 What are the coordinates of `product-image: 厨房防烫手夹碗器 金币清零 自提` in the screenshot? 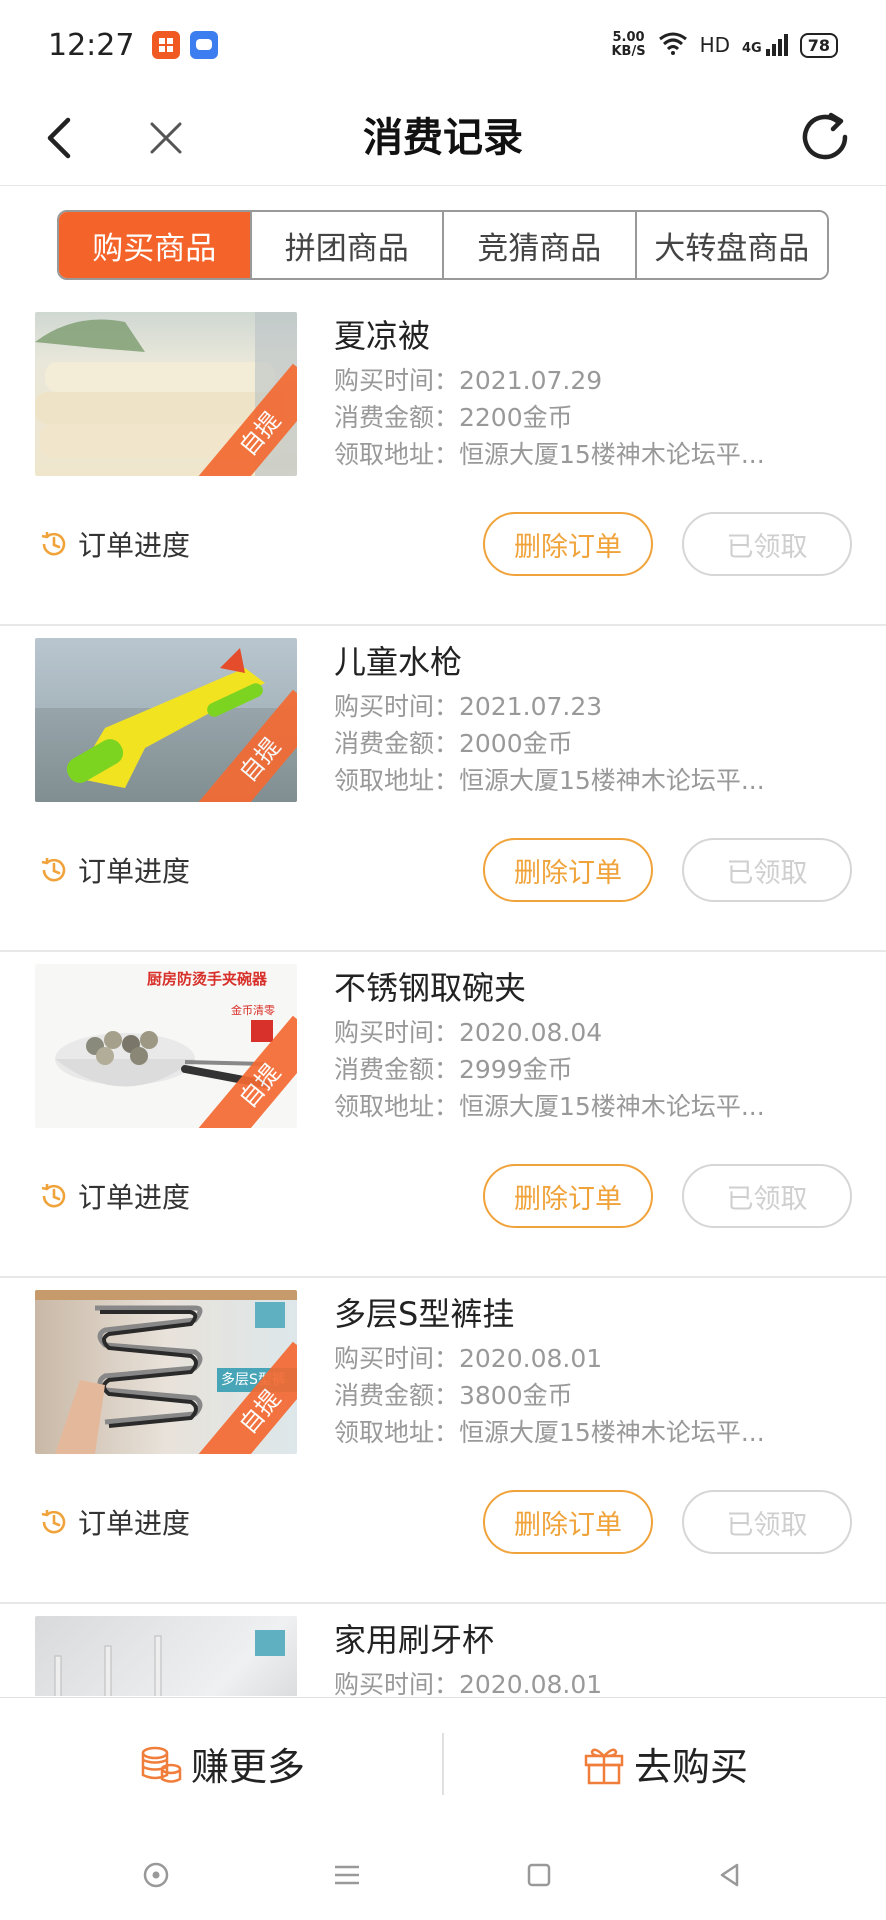 It's located at (166, 1046).